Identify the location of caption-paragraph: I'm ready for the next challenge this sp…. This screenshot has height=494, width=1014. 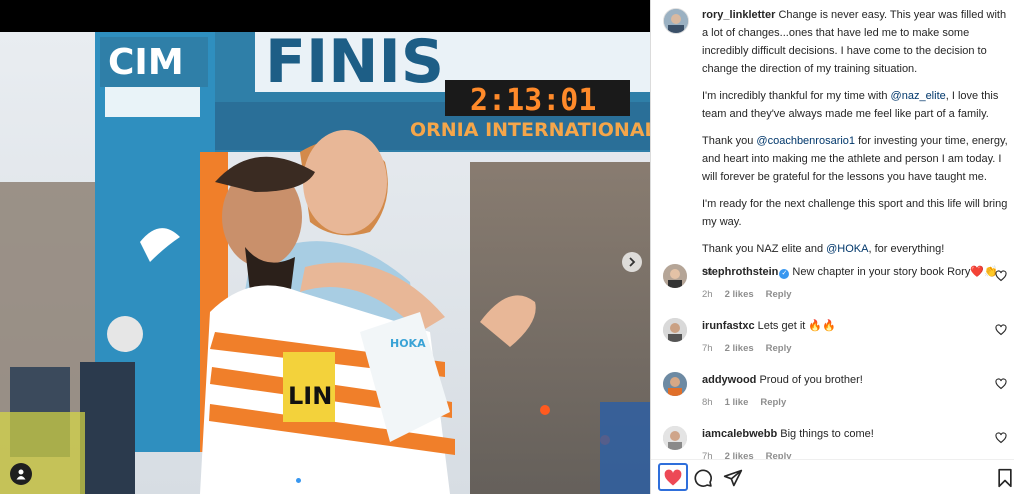
(855, 213).